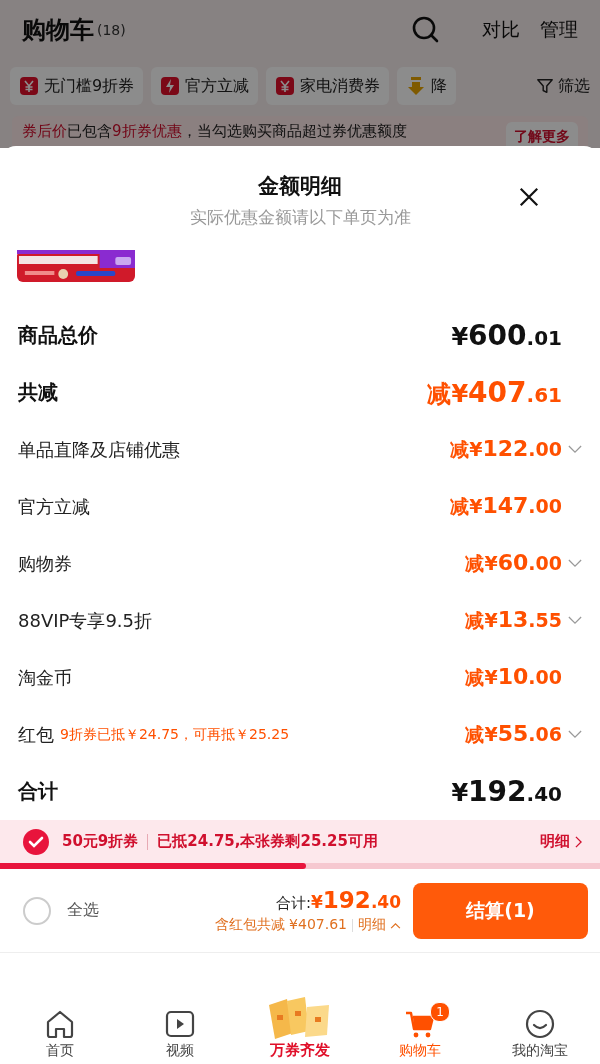 The height and width of the screenshot is (1064, 600). What do you see at coordinates (300, 1050) in the screenshot?
I see `tab-label: 万券齐发` at bounding box center [300, 1050].